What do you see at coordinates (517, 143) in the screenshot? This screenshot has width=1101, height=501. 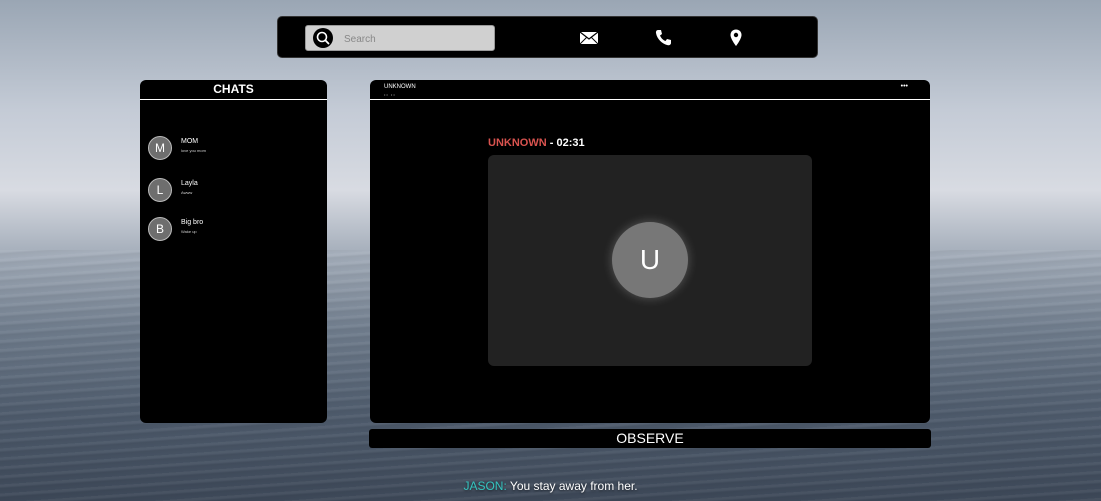 I see `caller-name: UNKNOWN` at bounding box center [517, 143].